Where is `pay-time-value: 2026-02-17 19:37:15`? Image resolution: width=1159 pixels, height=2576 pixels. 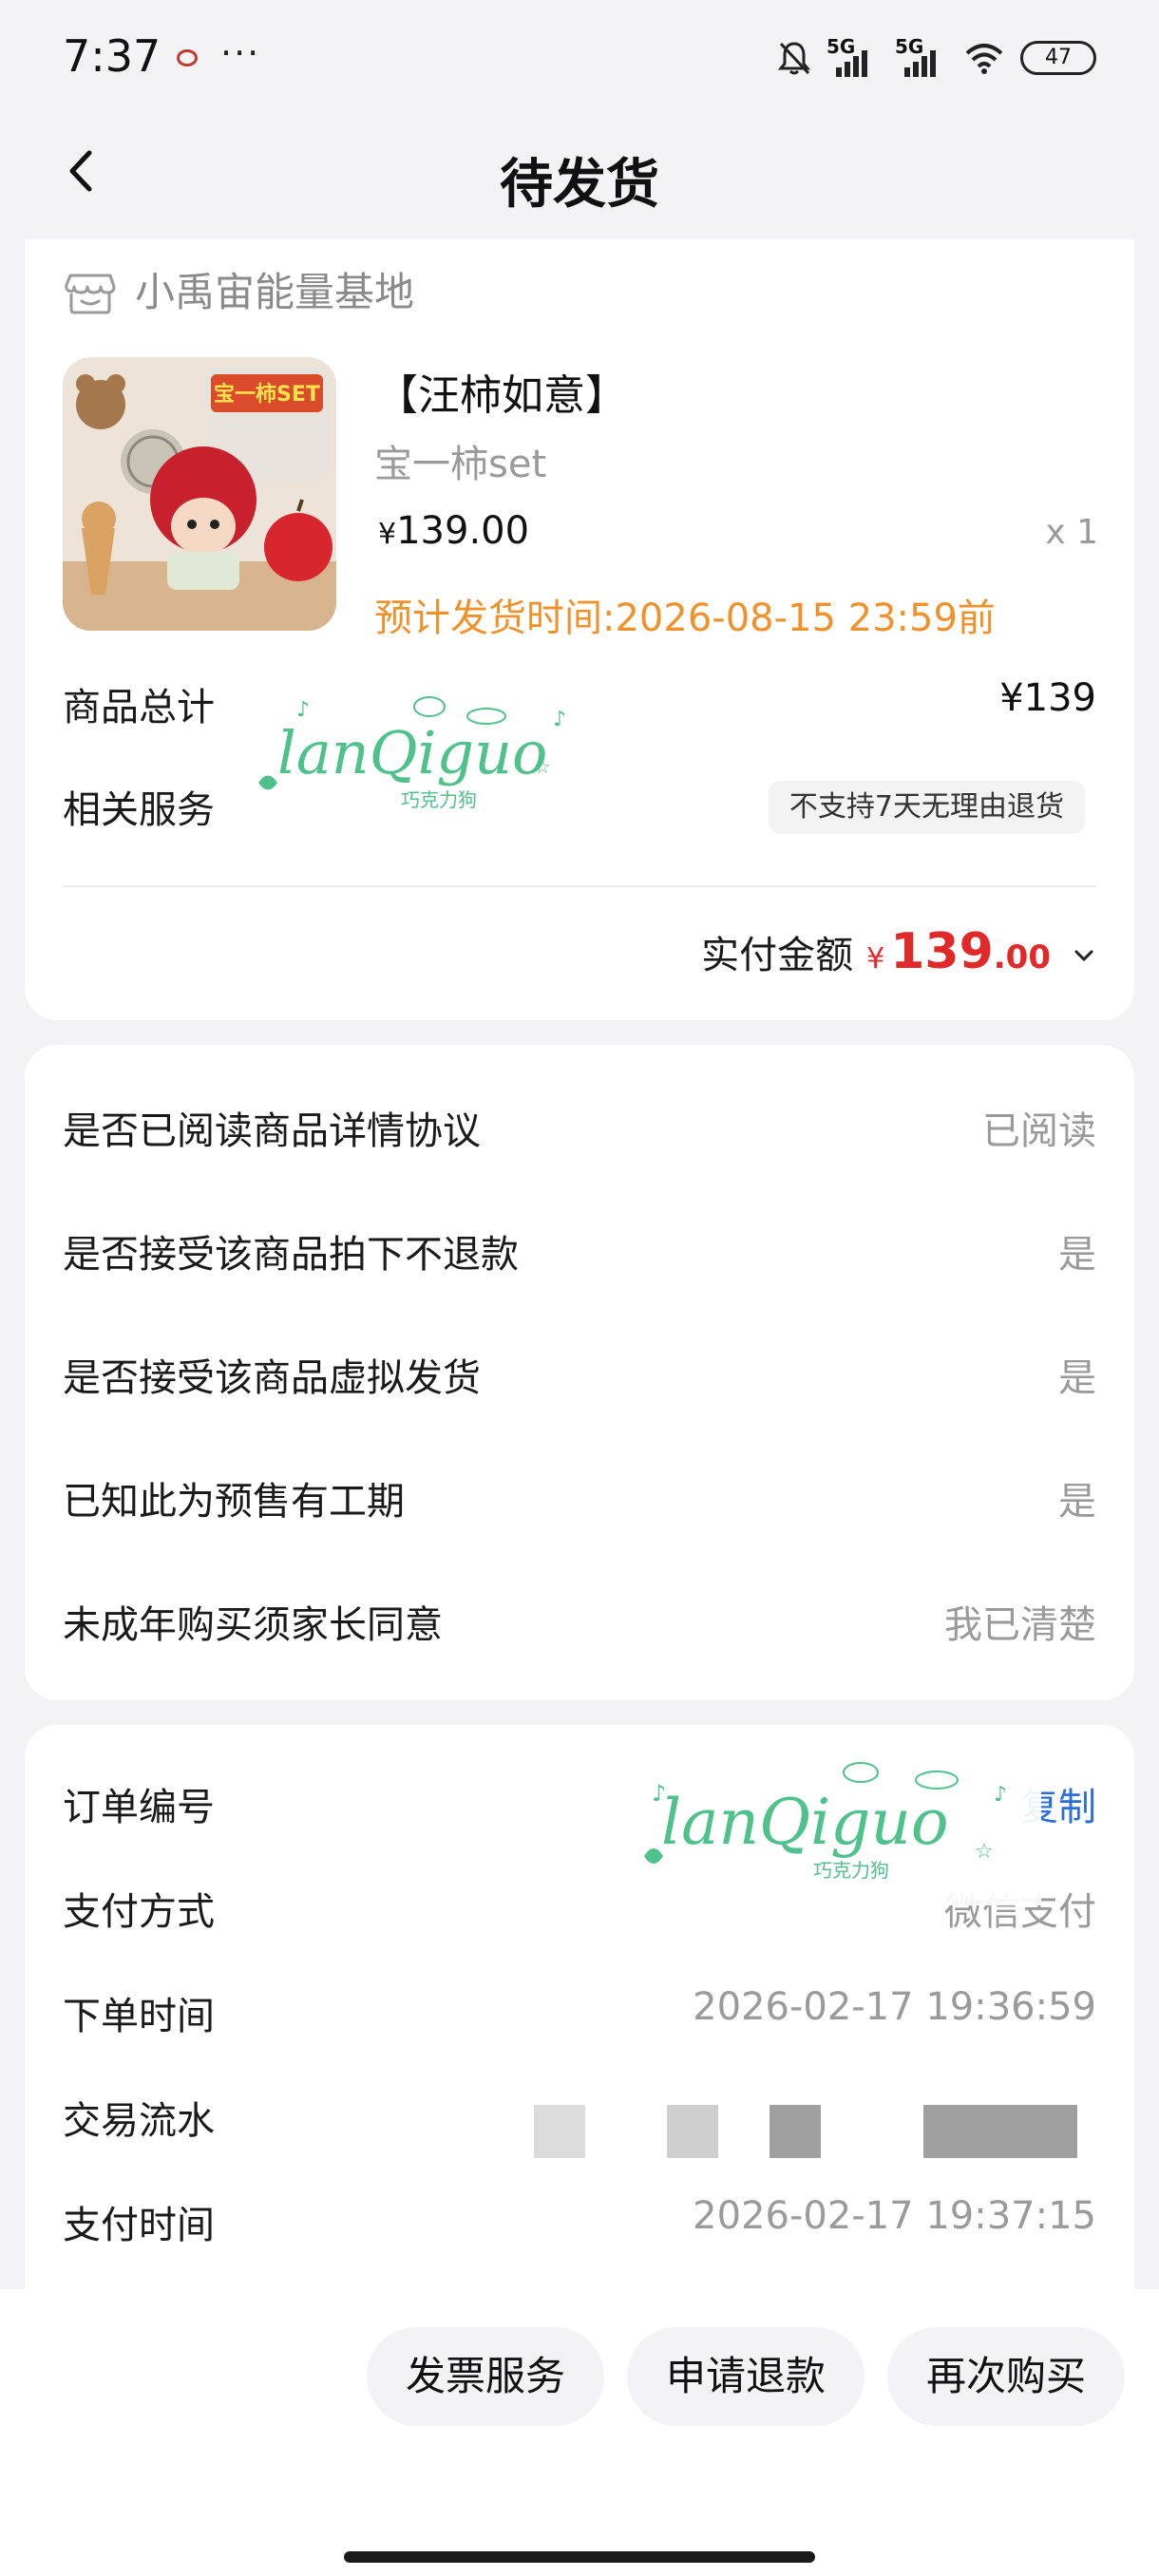
pay-time-value: 2026-02-17 19:37:15 is located at coordinates (894, 2216).